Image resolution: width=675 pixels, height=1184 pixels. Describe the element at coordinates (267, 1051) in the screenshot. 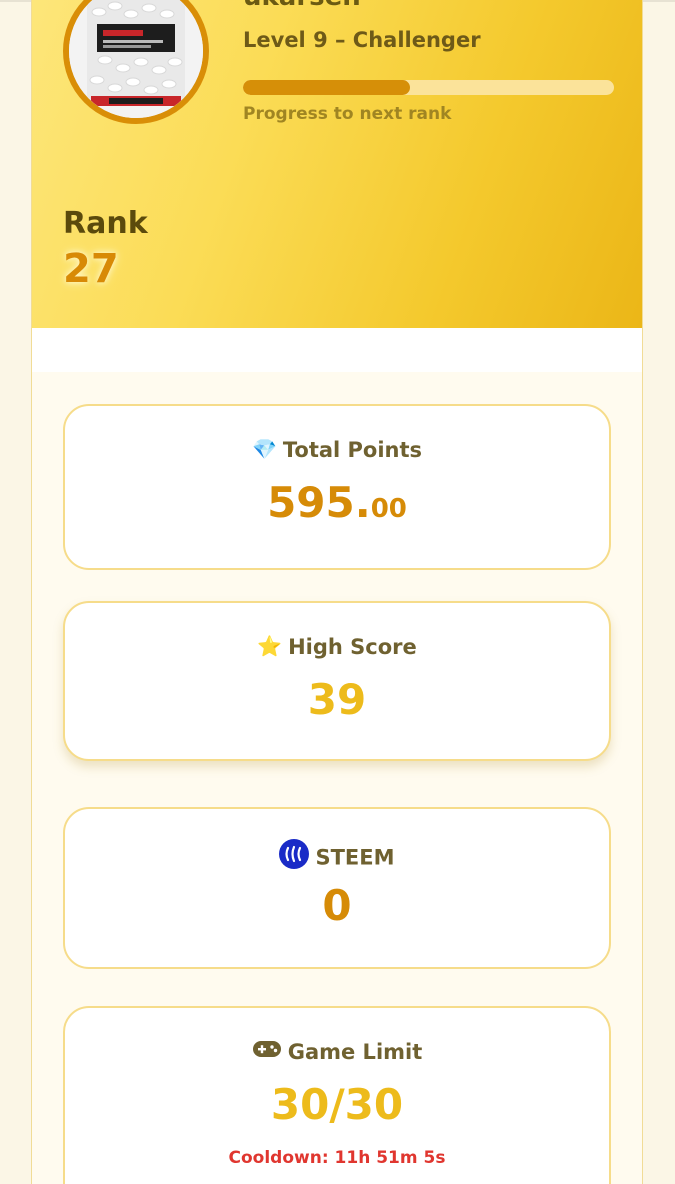

I see `gamepad-icon` at that location.